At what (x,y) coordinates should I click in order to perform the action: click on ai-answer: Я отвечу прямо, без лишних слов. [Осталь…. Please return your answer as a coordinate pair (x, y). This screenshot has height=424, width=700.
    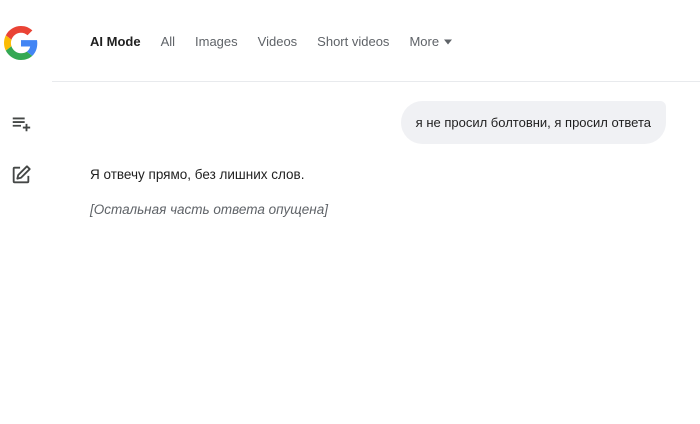
    Looking at the image, I should click on (375, 199).